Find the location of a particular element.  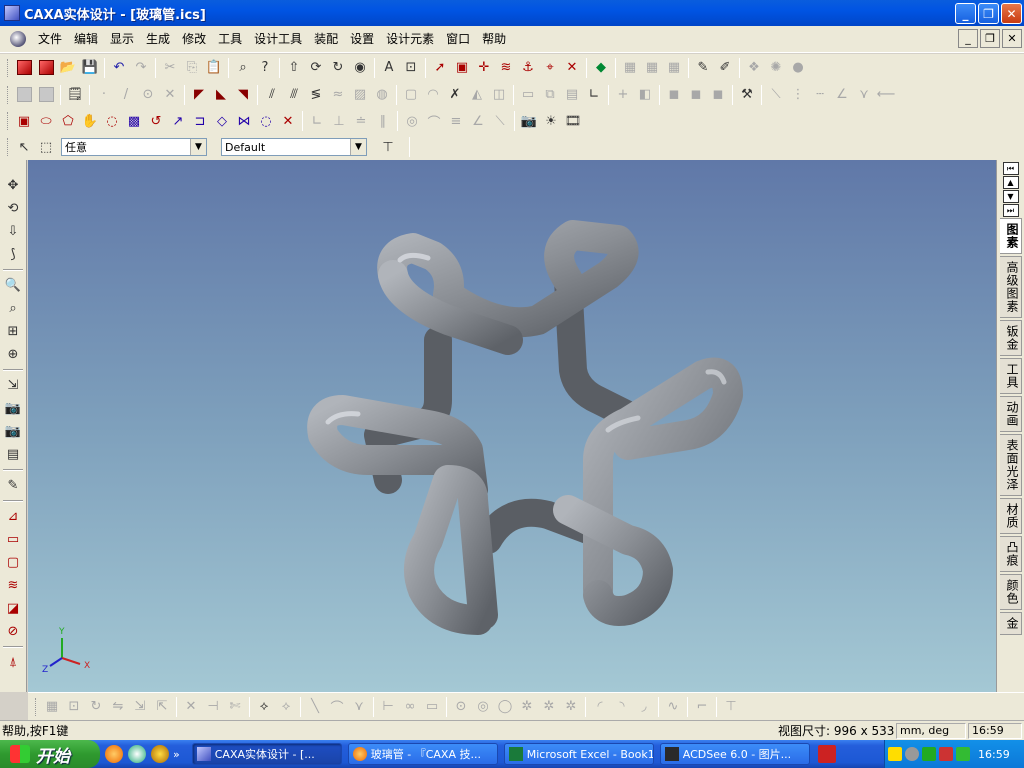

scene-icon: ▤ is located at coordinates (13, 454).